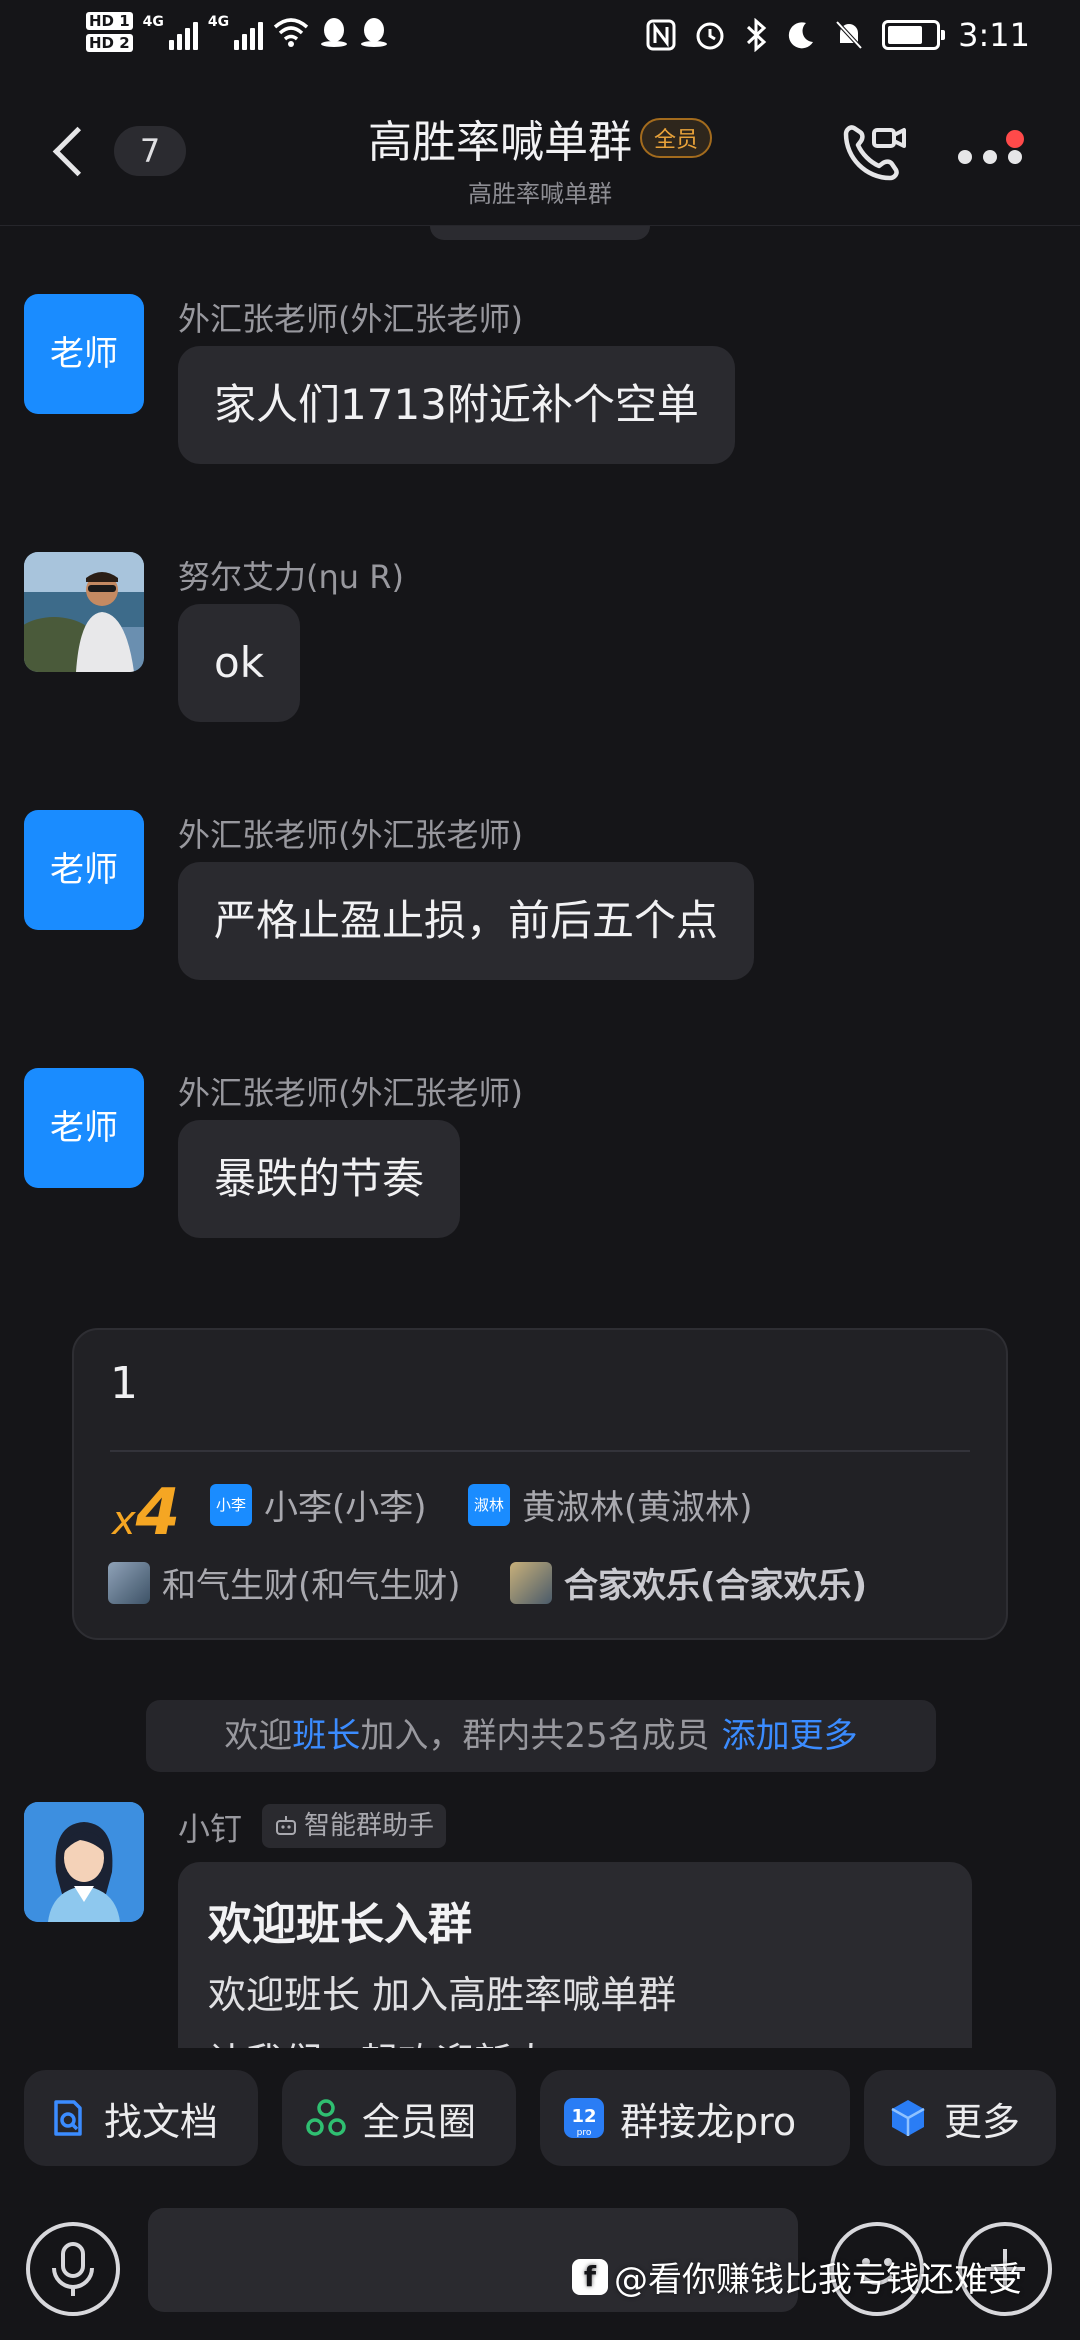  I want to click on quick-actions-bar: 找文档 全员圈 12 pro 群接龙pro 更多, so click(540, 2113).